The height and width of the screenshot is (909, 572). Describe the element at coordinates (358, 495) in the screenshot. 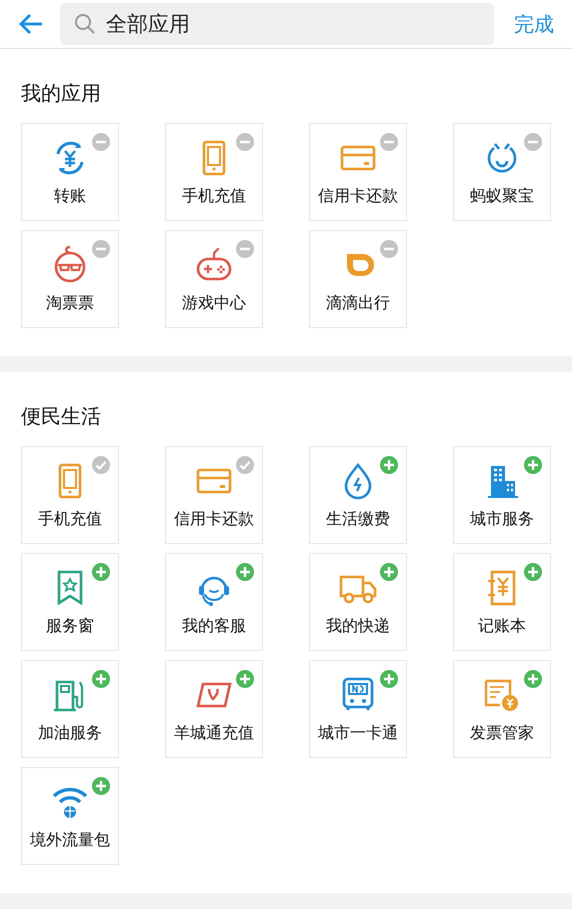

I see `app-tile: 生活缴费` at that location.